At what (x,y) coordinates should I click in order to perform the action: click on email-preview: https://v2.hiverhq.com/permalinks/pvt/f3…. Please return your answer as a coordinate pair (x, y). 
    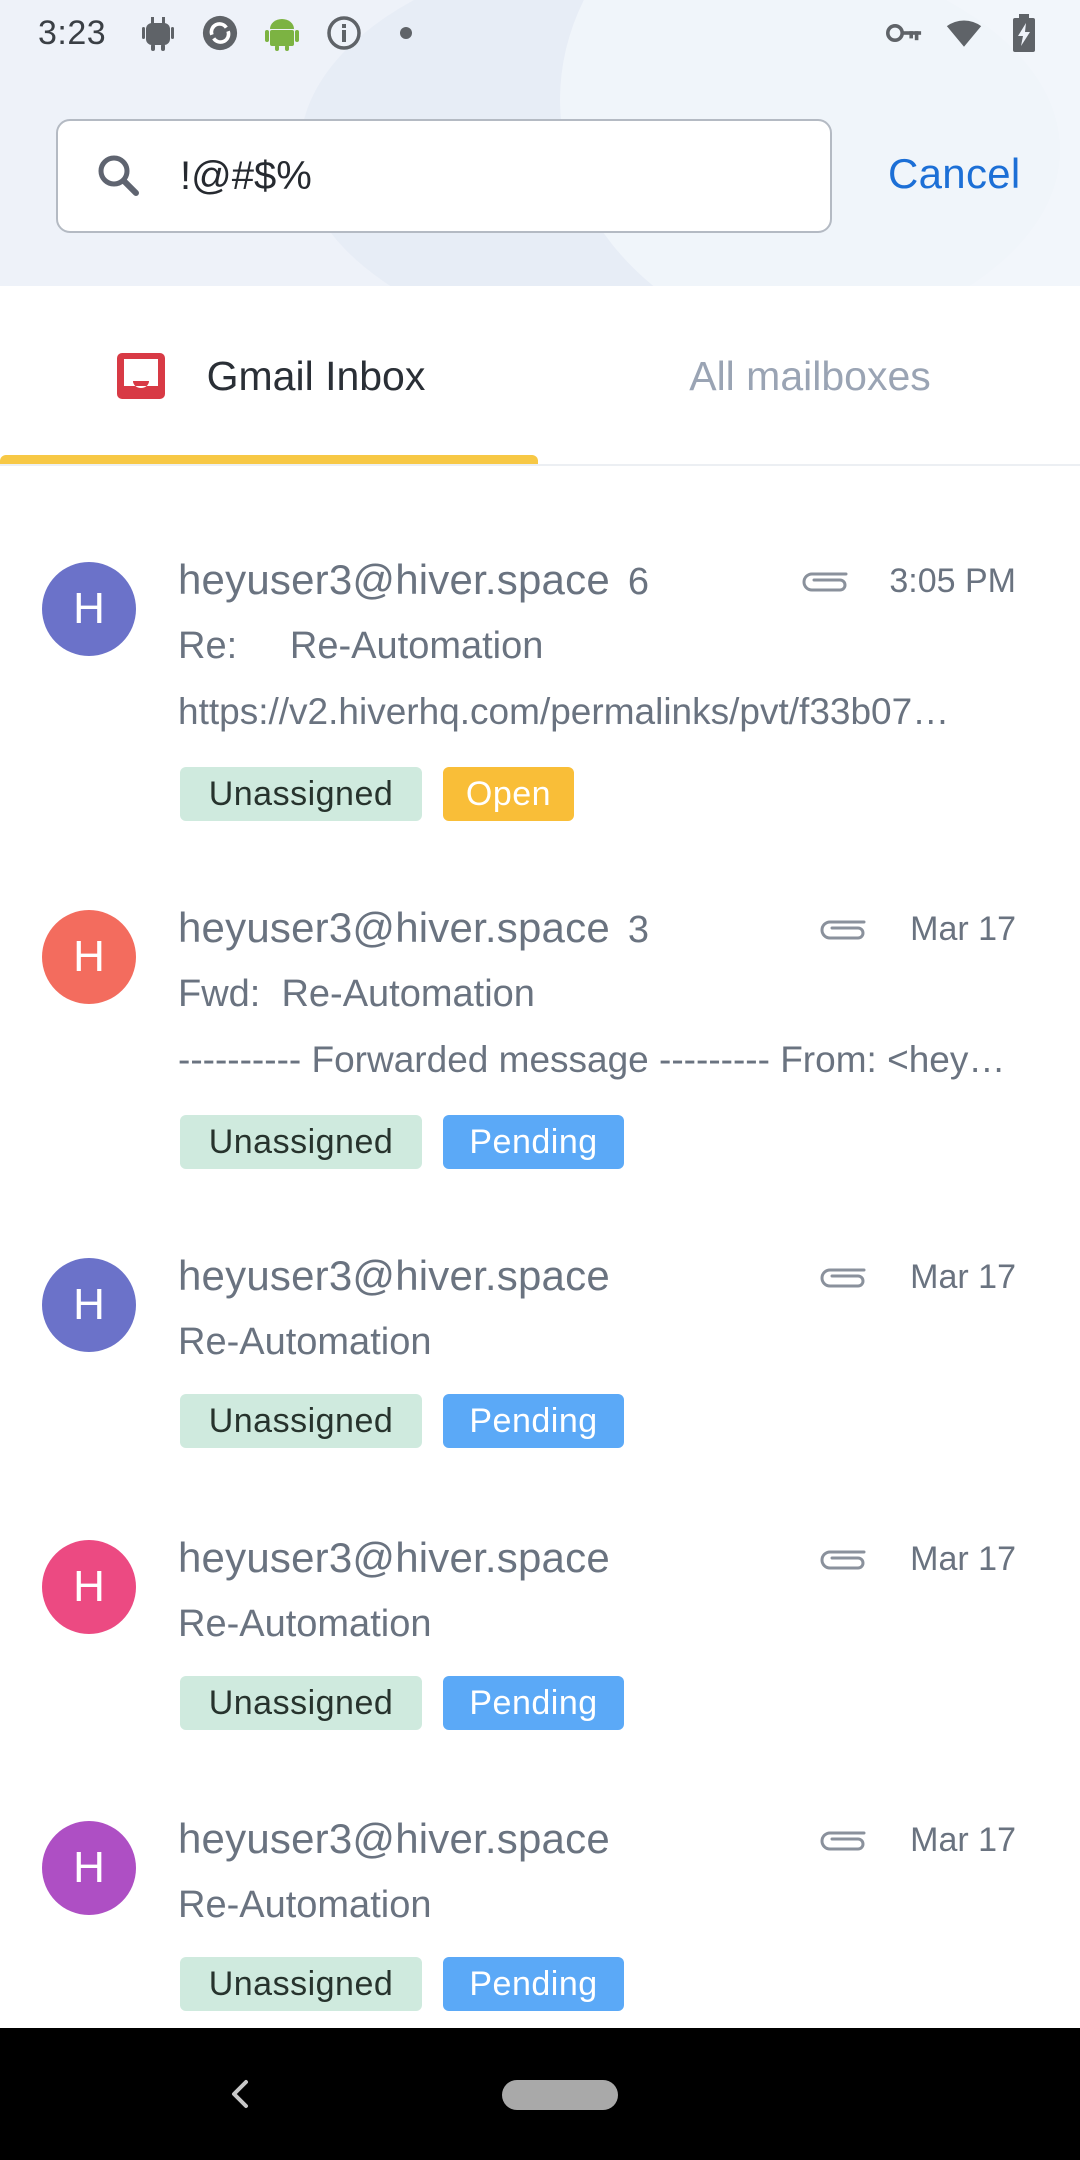
    Looking at the image, I should click on (564, 711).